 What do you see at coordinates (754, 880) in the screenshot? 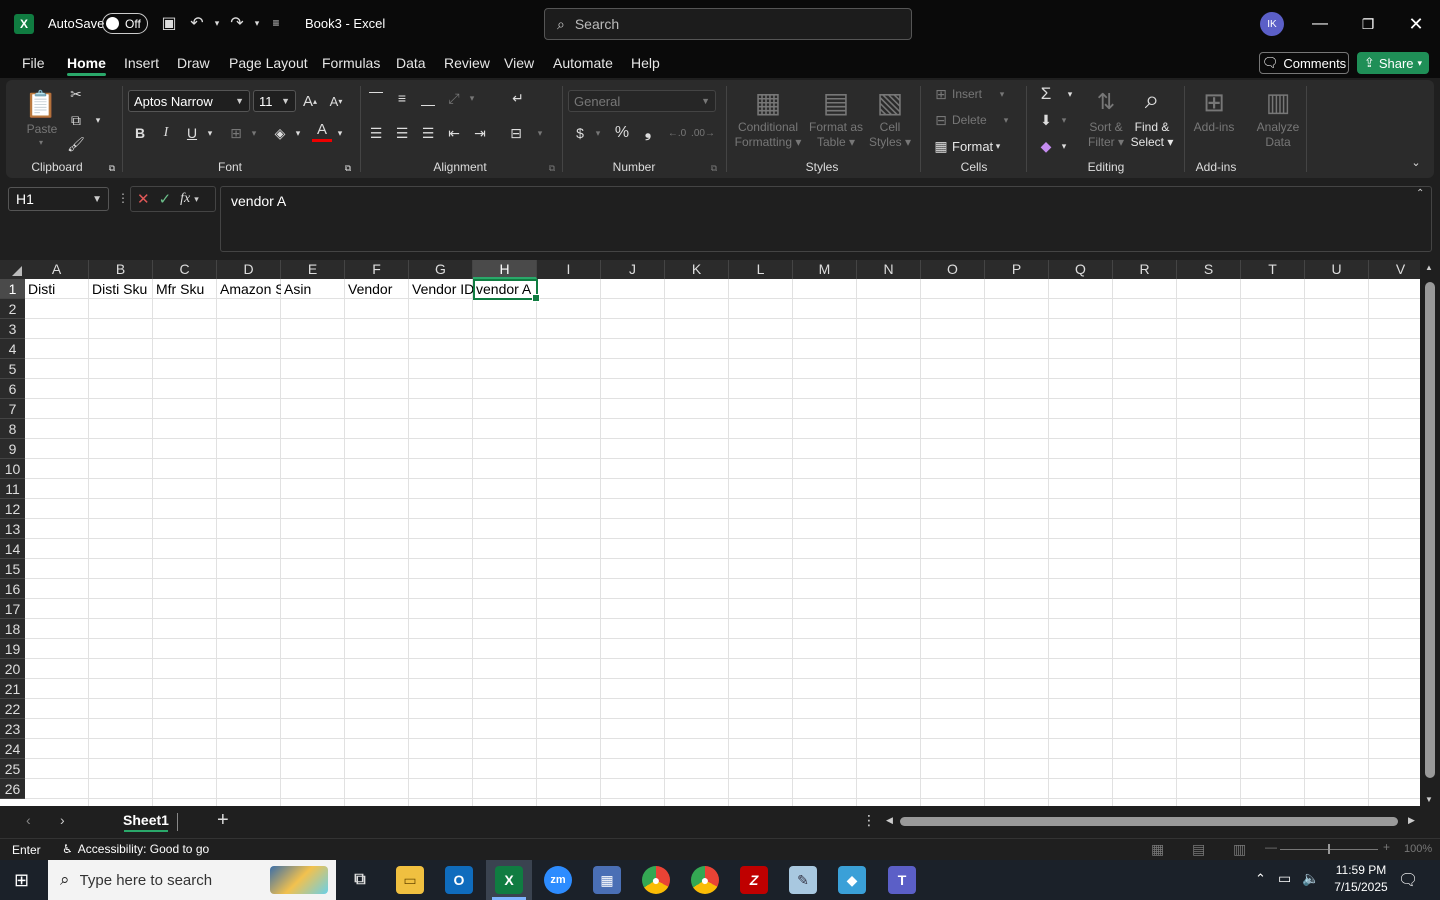
I see `filezilla-icon: Z` at bounding box center [754, 880].